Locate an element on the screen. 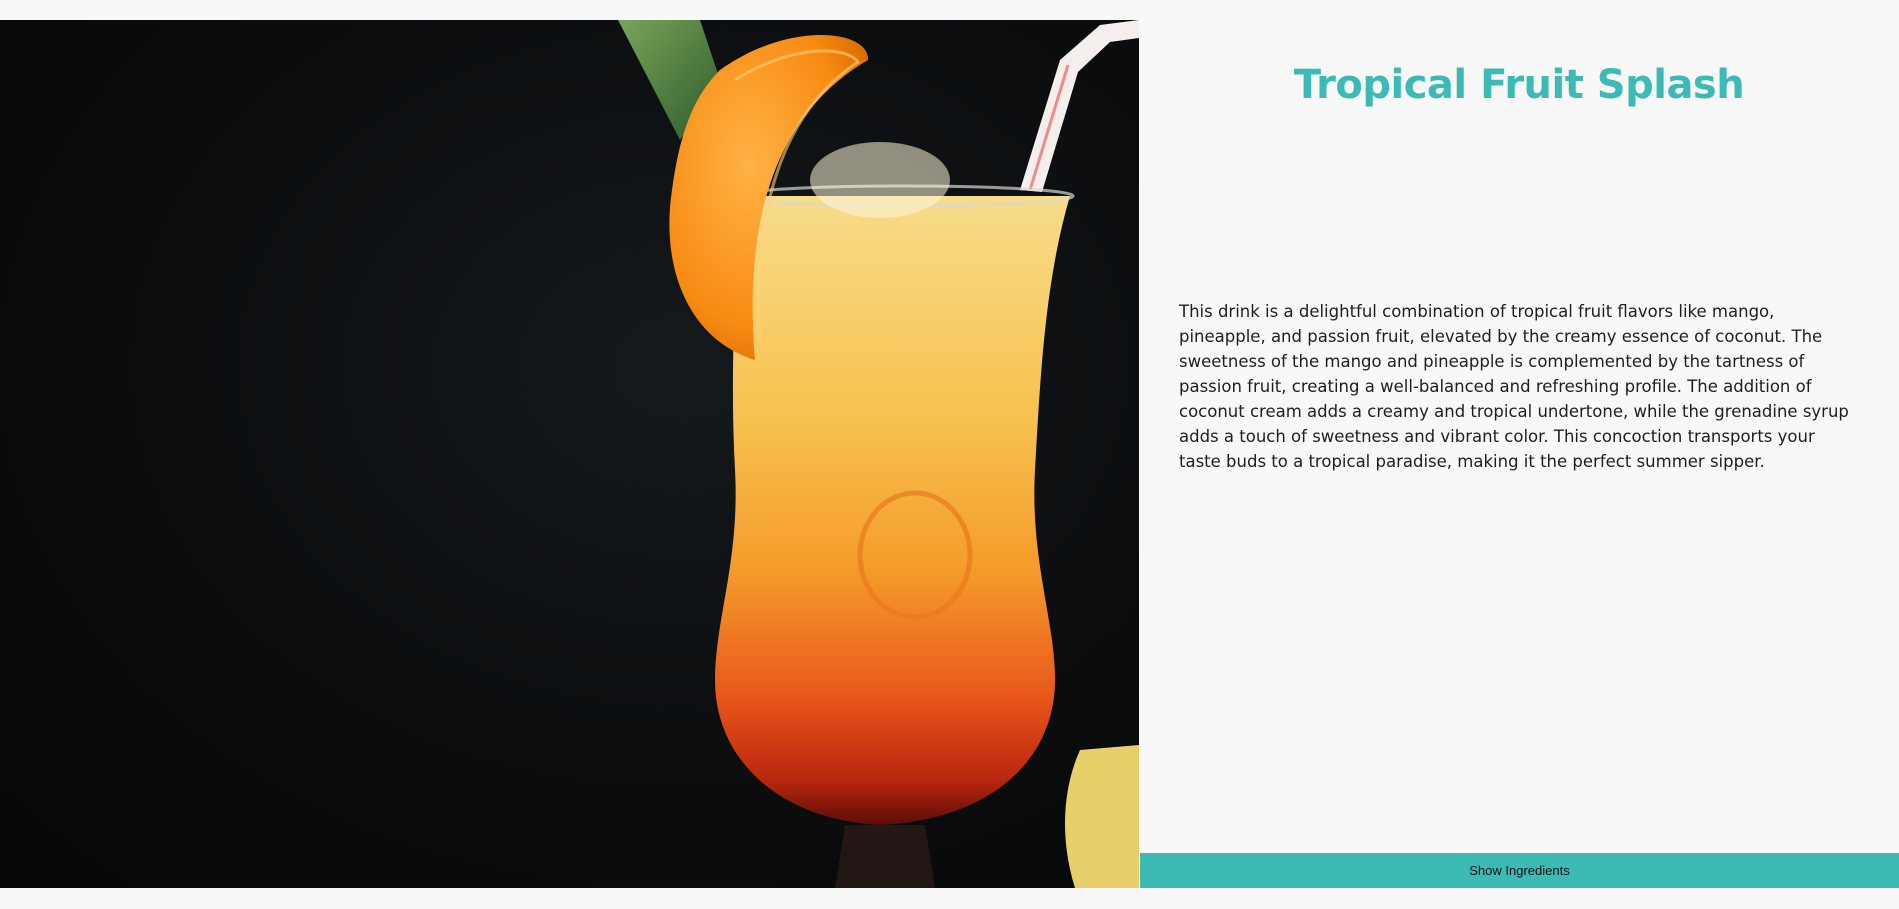 The image size is (1899, 909). show-ingredients-button: Show Ingredients is located at coordinates (1519, 870).